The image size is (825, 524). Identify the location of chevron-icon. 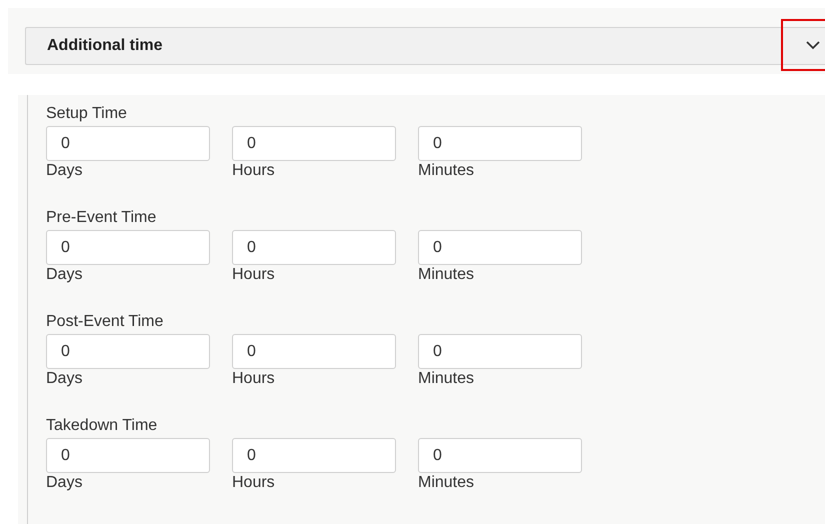
(813, 45).